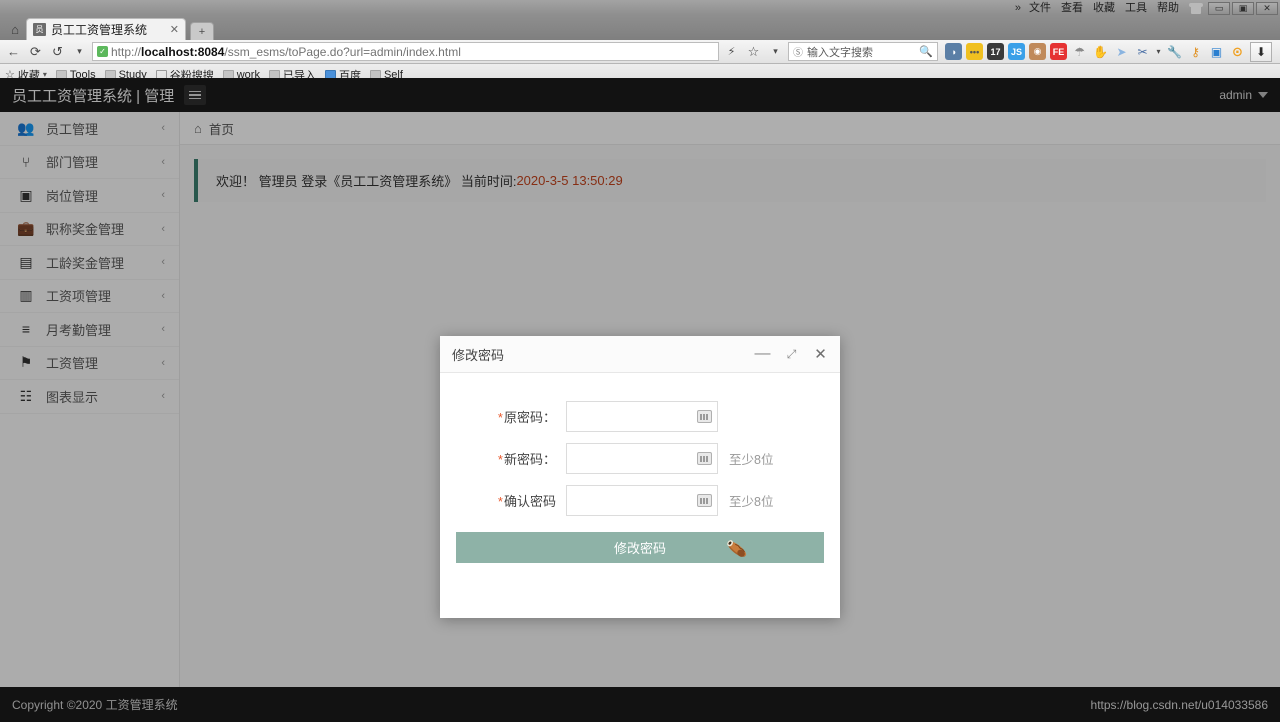 The height and width of the screenshot is (722, 1280). I want to click on history-caret-icon: ▾, so click(79, 51).